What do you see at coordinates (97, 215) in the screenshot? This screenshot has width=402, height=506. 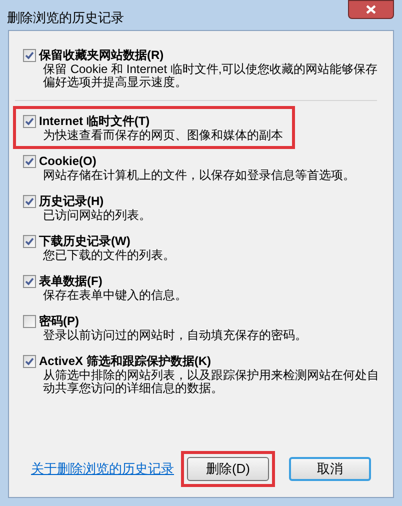 I see `option-description: 已访问网站的列表。` at bounding box center [97, 215].